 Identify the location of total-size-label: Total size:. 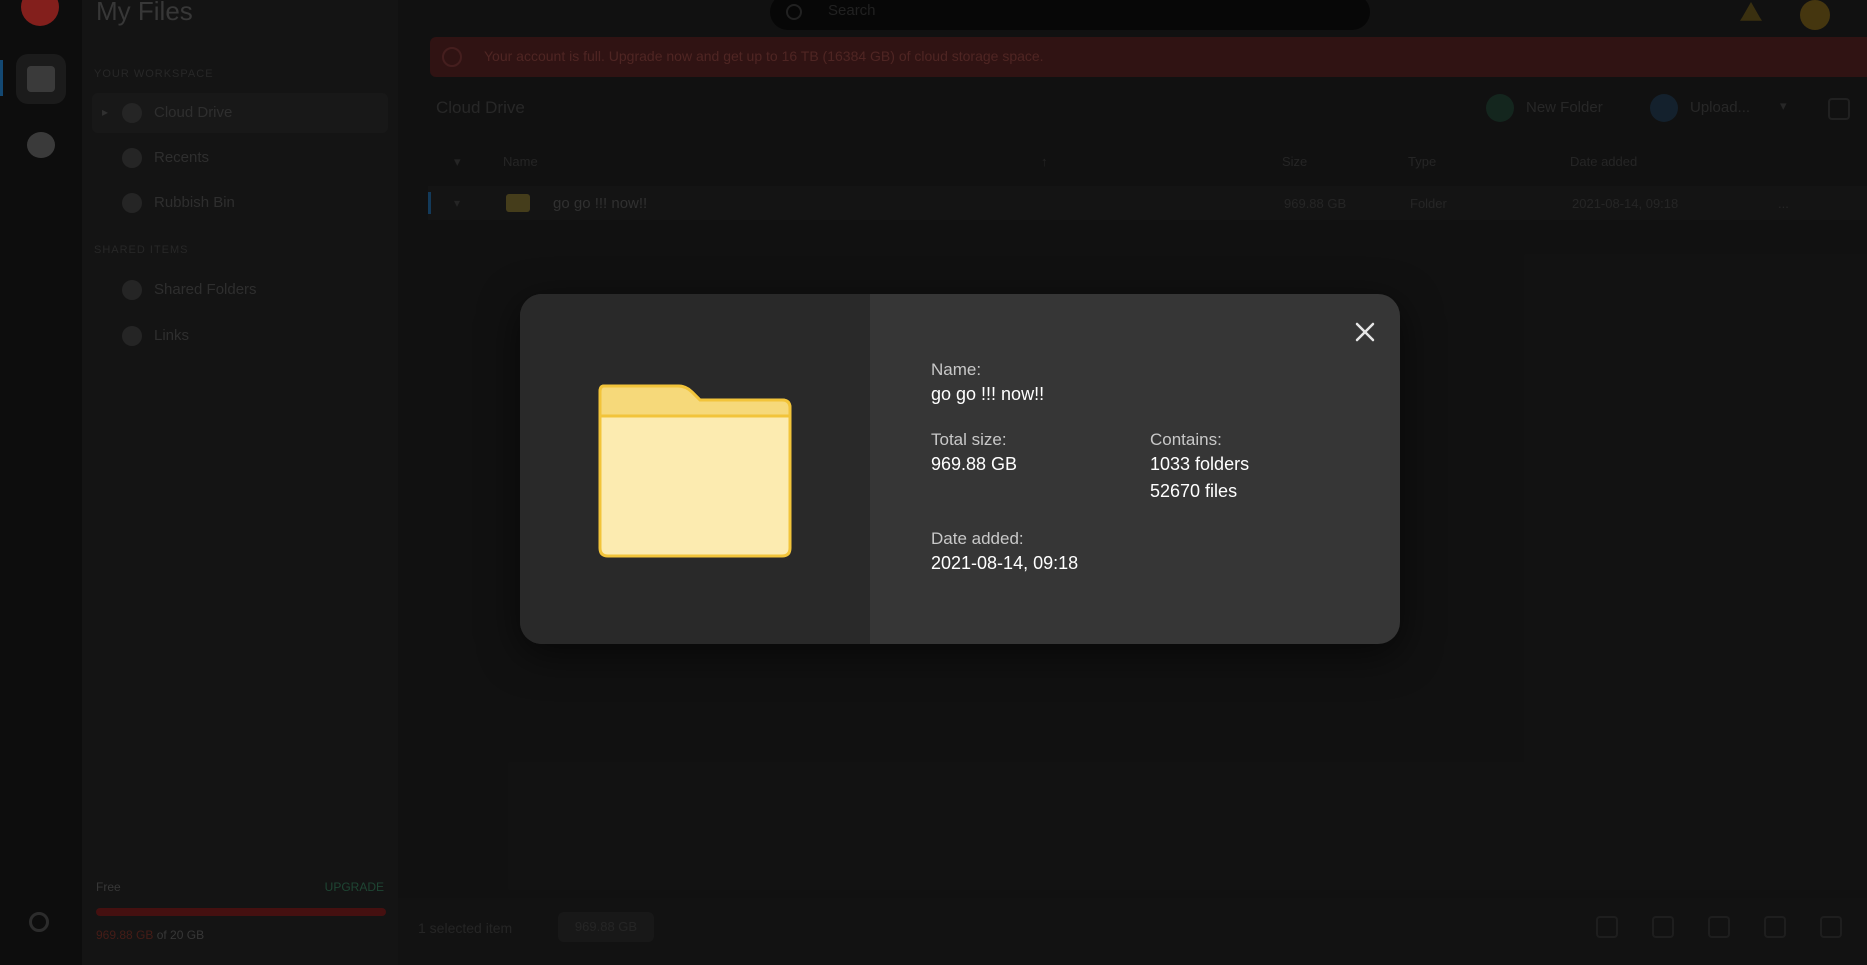
(969, 439).